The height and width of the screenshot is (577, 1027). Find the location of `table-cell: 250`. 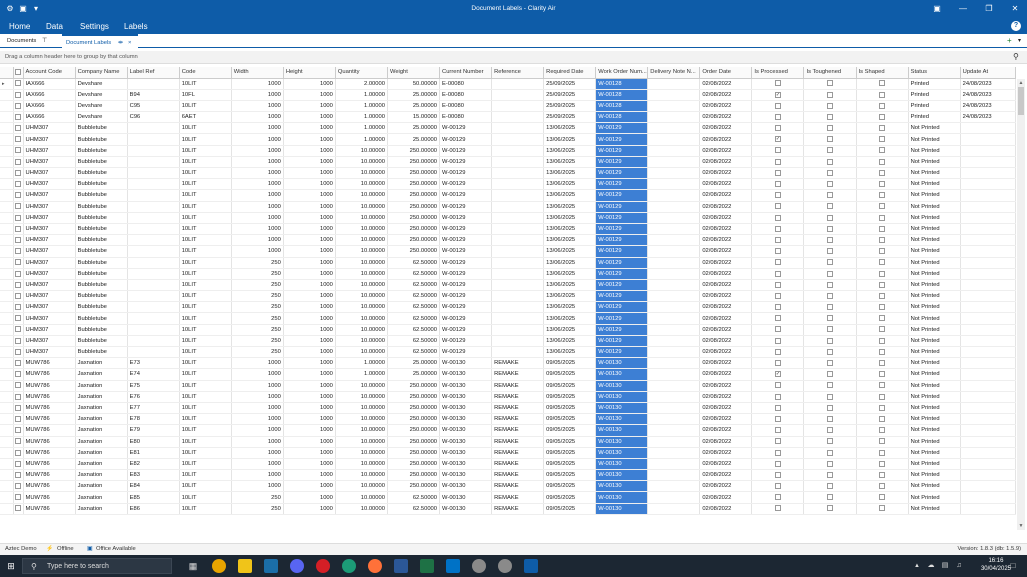

table-cell: 250 is located at coordinates (257, 497).